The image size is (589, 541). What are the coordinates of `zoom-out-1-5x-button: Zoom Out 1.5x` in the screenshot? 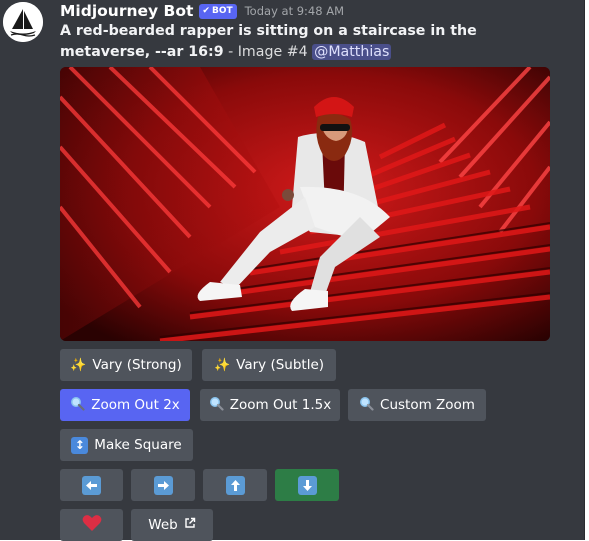 It's located at (270, 405).